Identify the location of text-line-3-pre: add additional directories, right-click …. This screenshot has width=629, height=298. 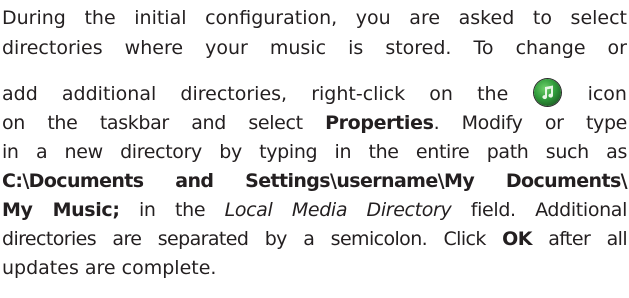
(255, 94).